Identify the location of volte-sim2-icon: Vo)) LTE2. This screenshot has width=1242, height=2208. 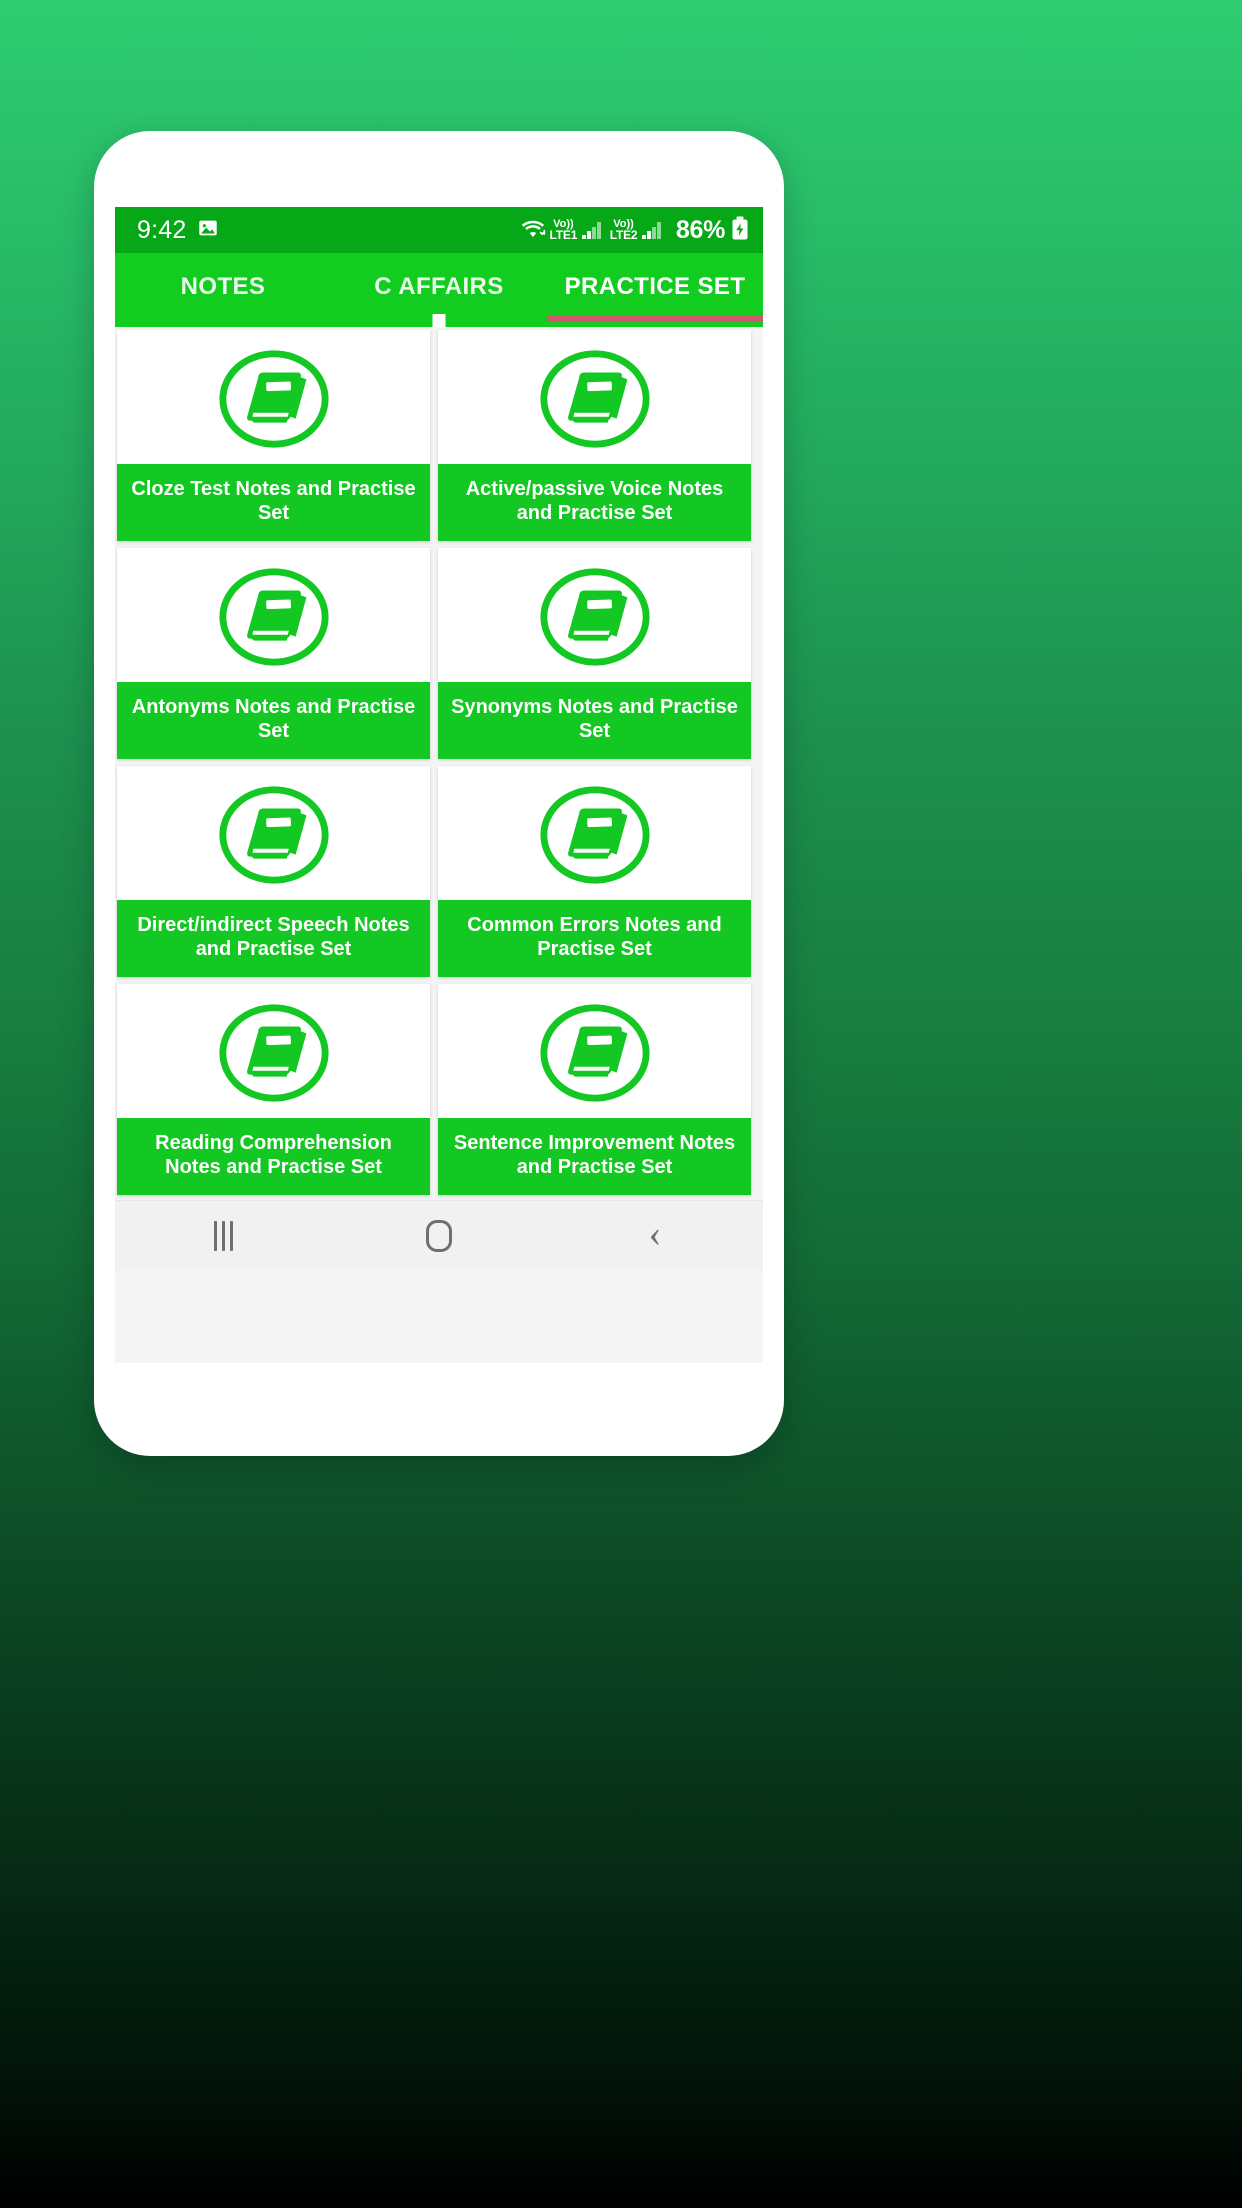
(623, 230).